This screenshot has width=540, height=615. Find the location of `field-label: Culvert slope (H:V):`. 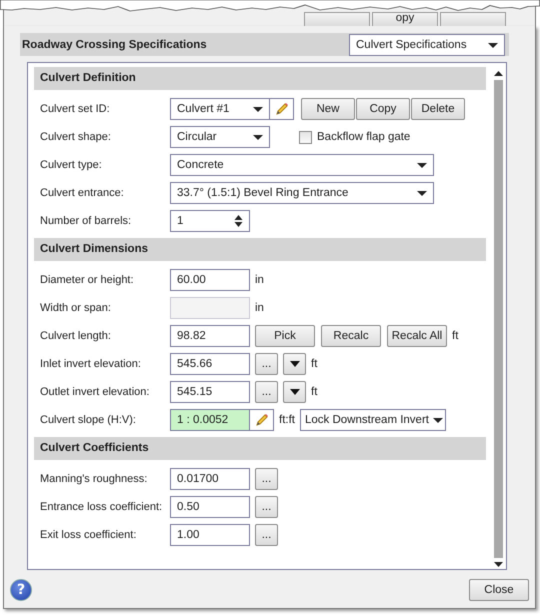

field-label: Culvert slope (H:V): is located at coordinates (88, 420).